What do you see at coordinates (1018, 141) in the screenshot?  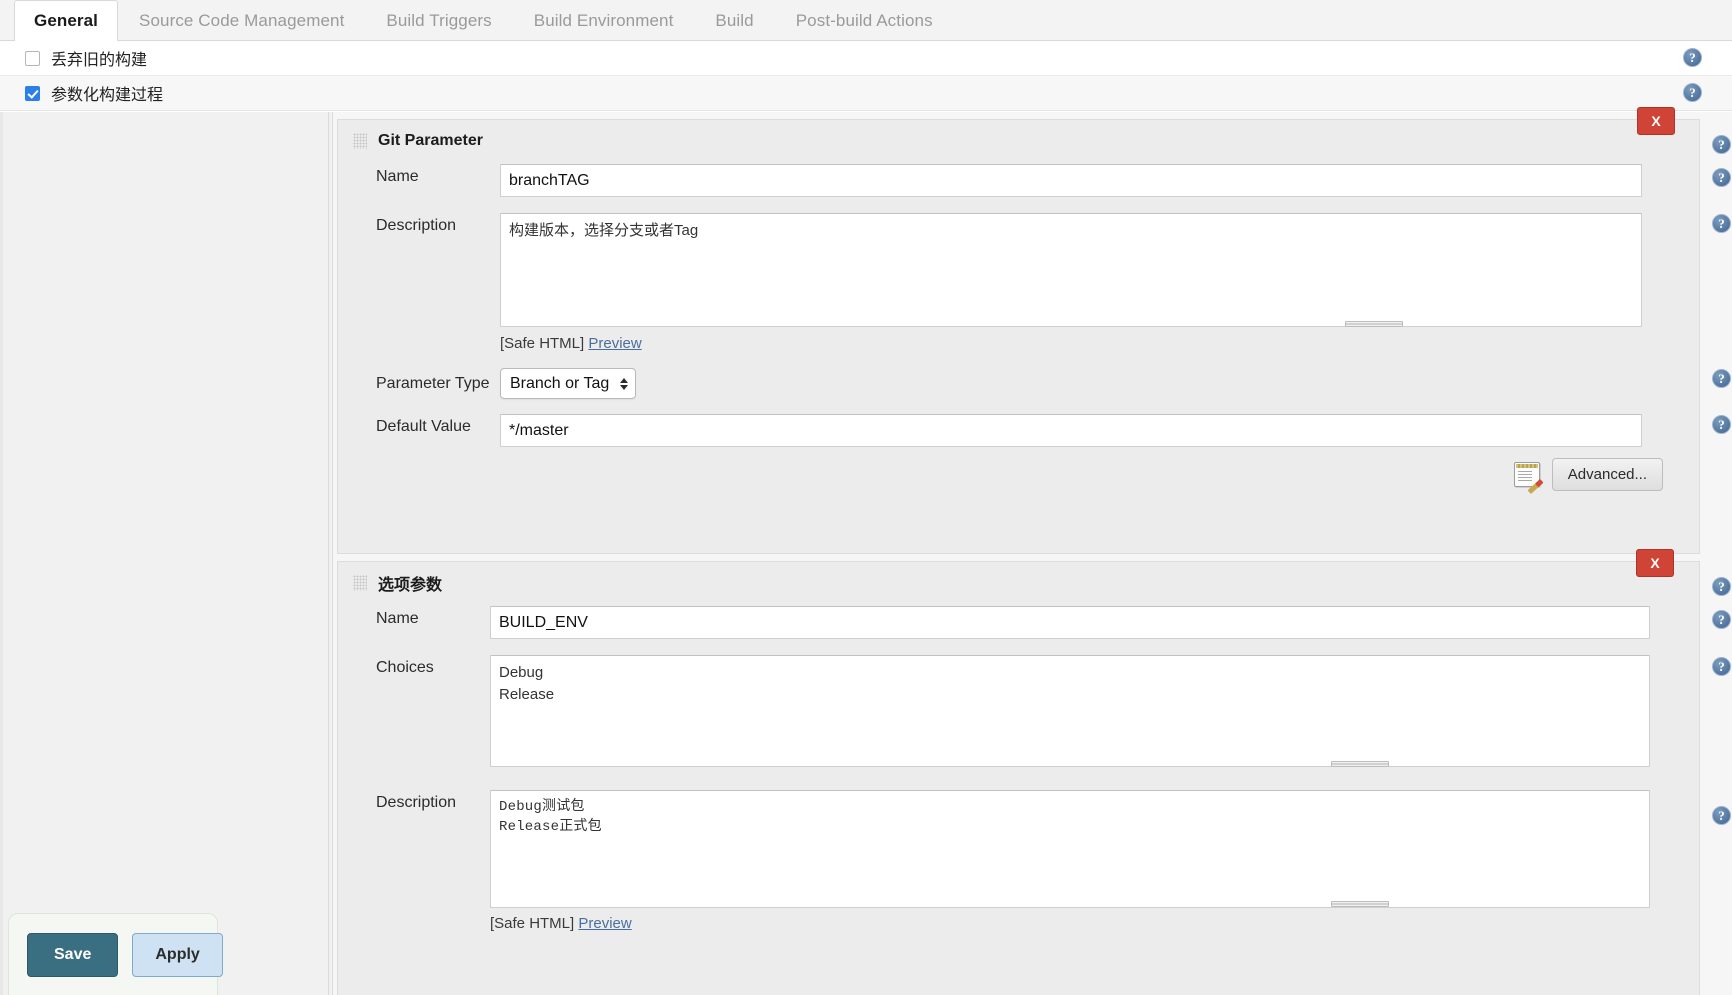 I see `git-parameter-header: Git Parameter` at bounding box center [1018, 141].